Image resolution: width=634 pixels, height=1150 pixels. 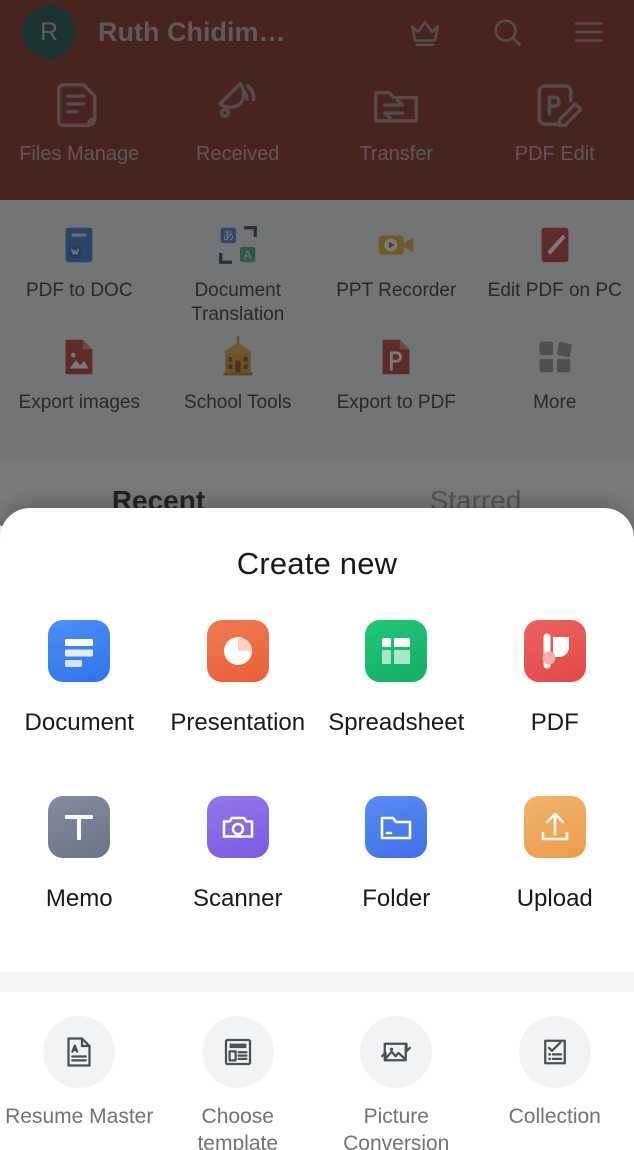 I want to click on extra-item-picture-conversion: Picture Conversion, so click(x=396, y=1083).